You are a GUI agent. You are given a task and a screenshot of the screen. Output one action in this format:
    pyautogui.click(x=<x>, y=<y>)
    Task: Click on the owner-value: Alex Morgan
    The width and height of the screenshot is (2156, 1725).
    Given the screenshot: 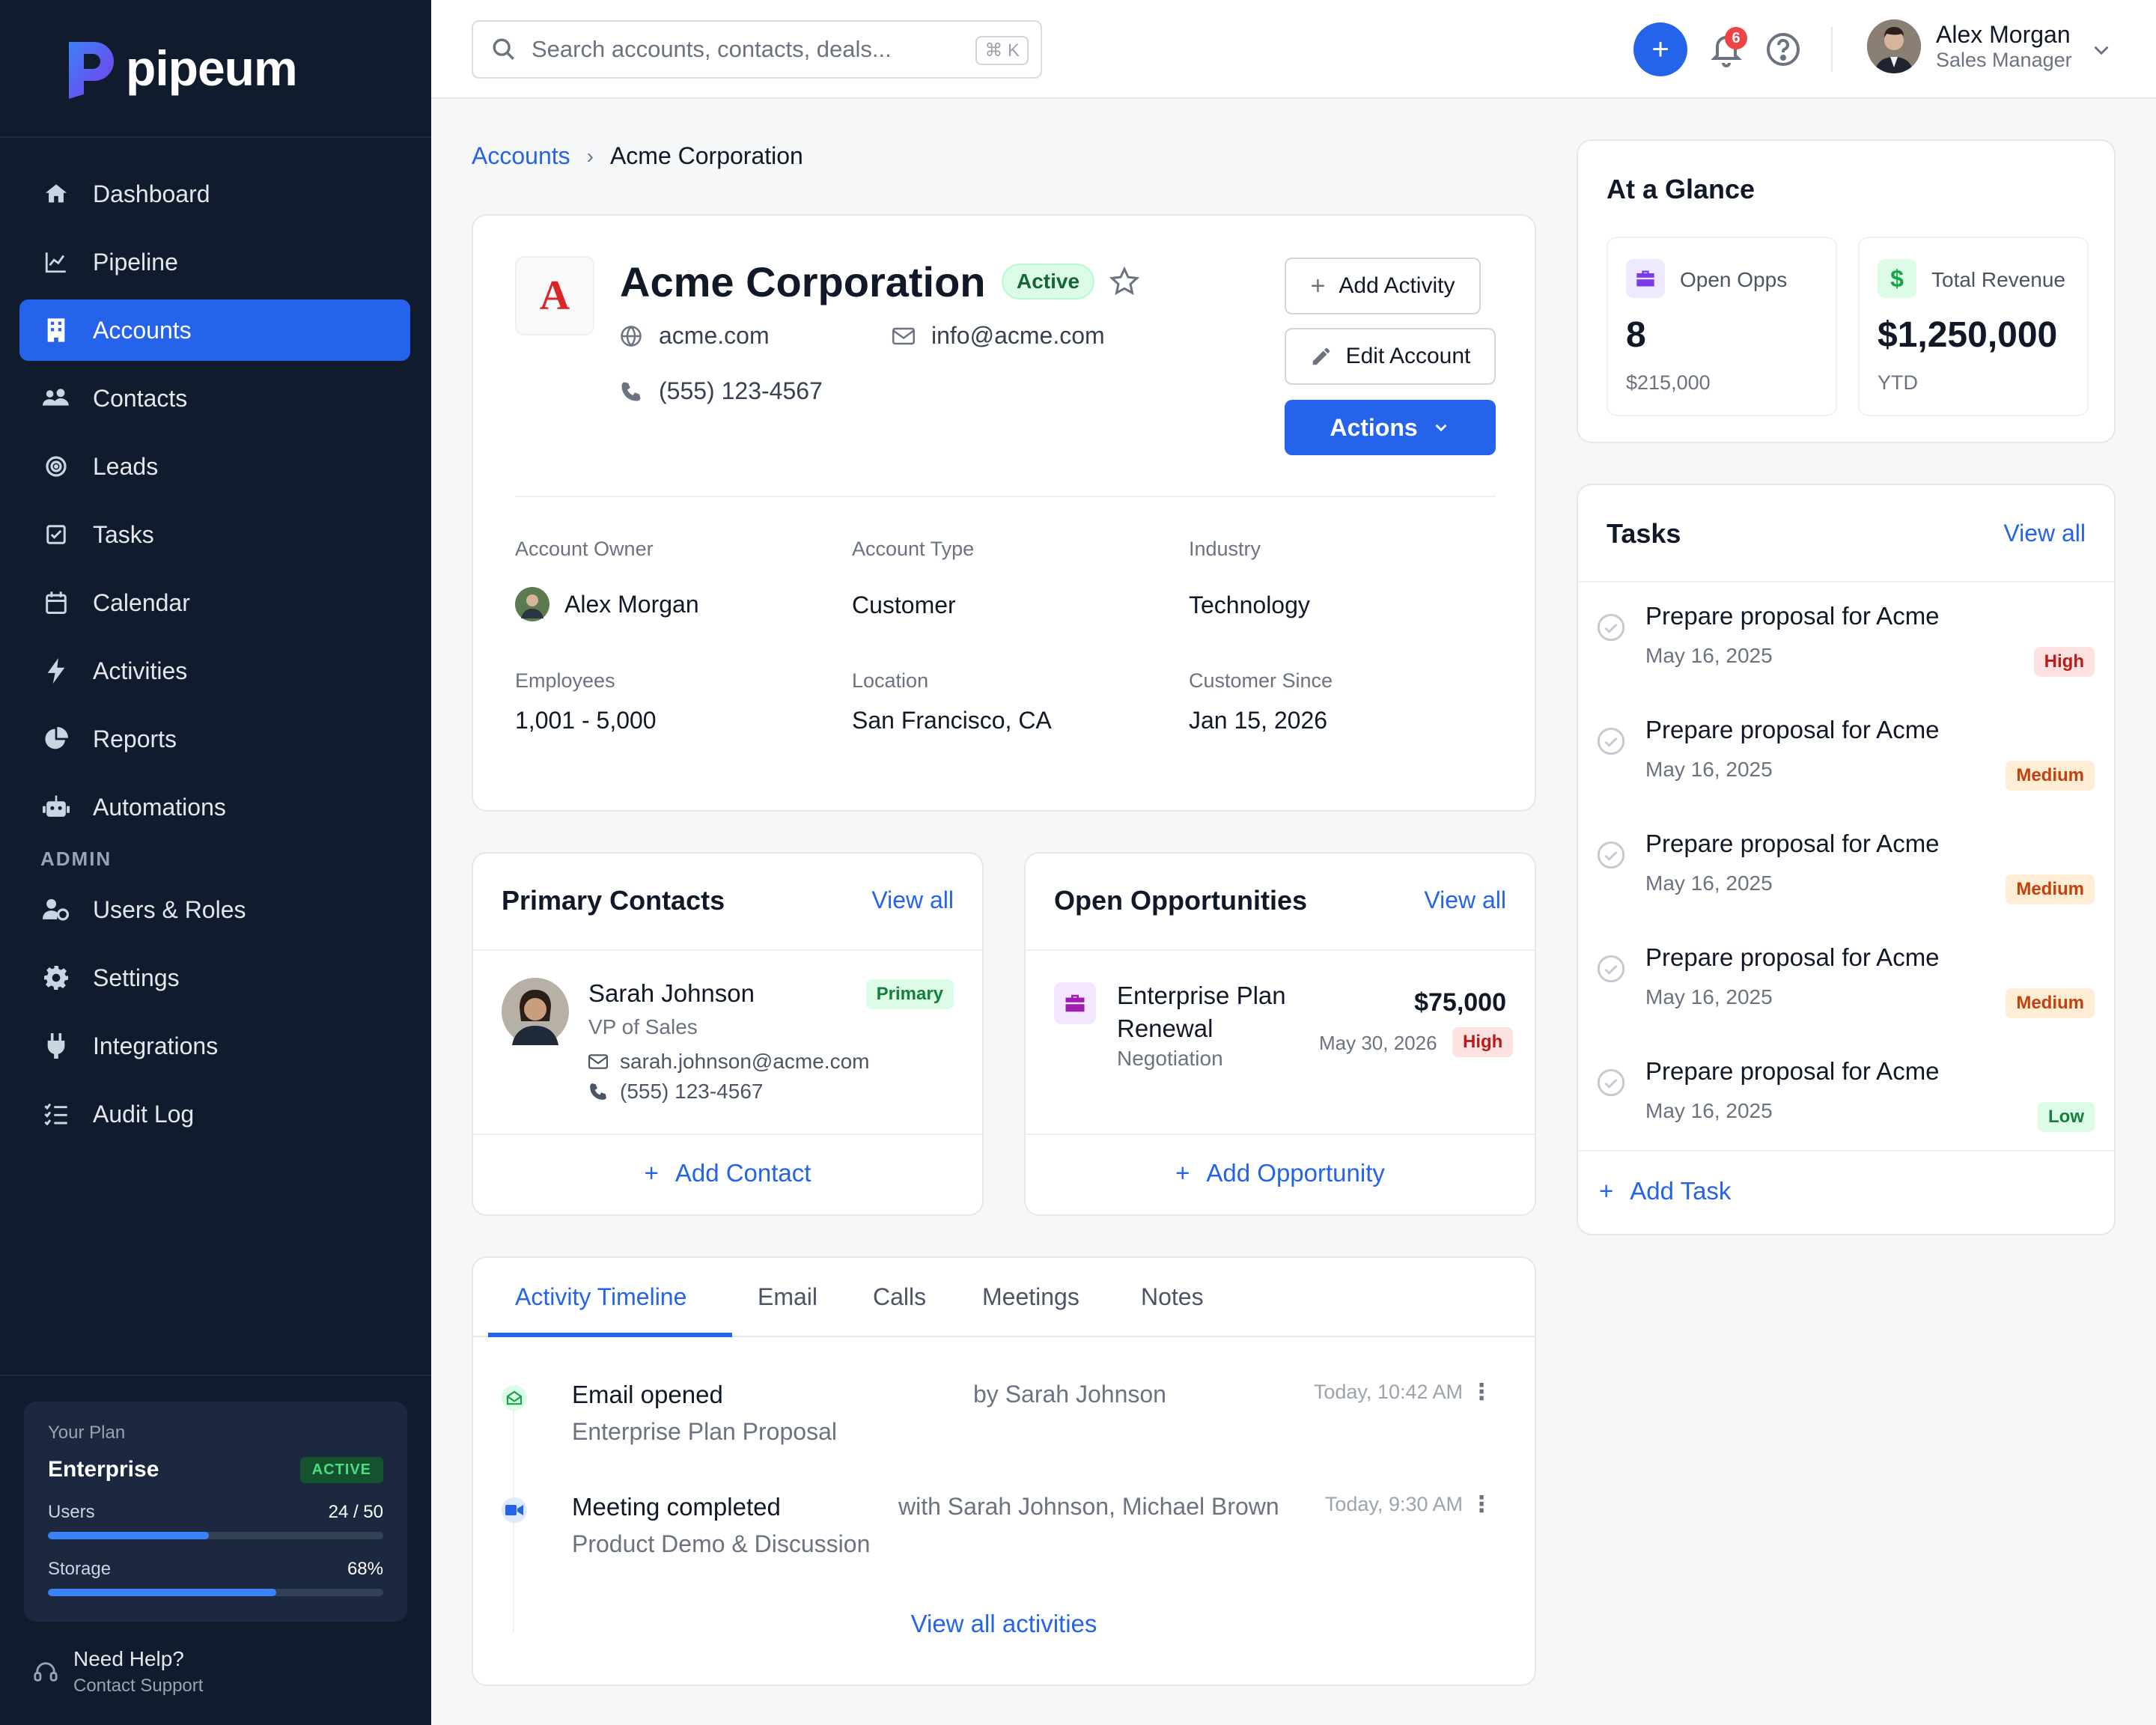 What is the action you would take?
    pyautogui.click(x=607, y=604)
    